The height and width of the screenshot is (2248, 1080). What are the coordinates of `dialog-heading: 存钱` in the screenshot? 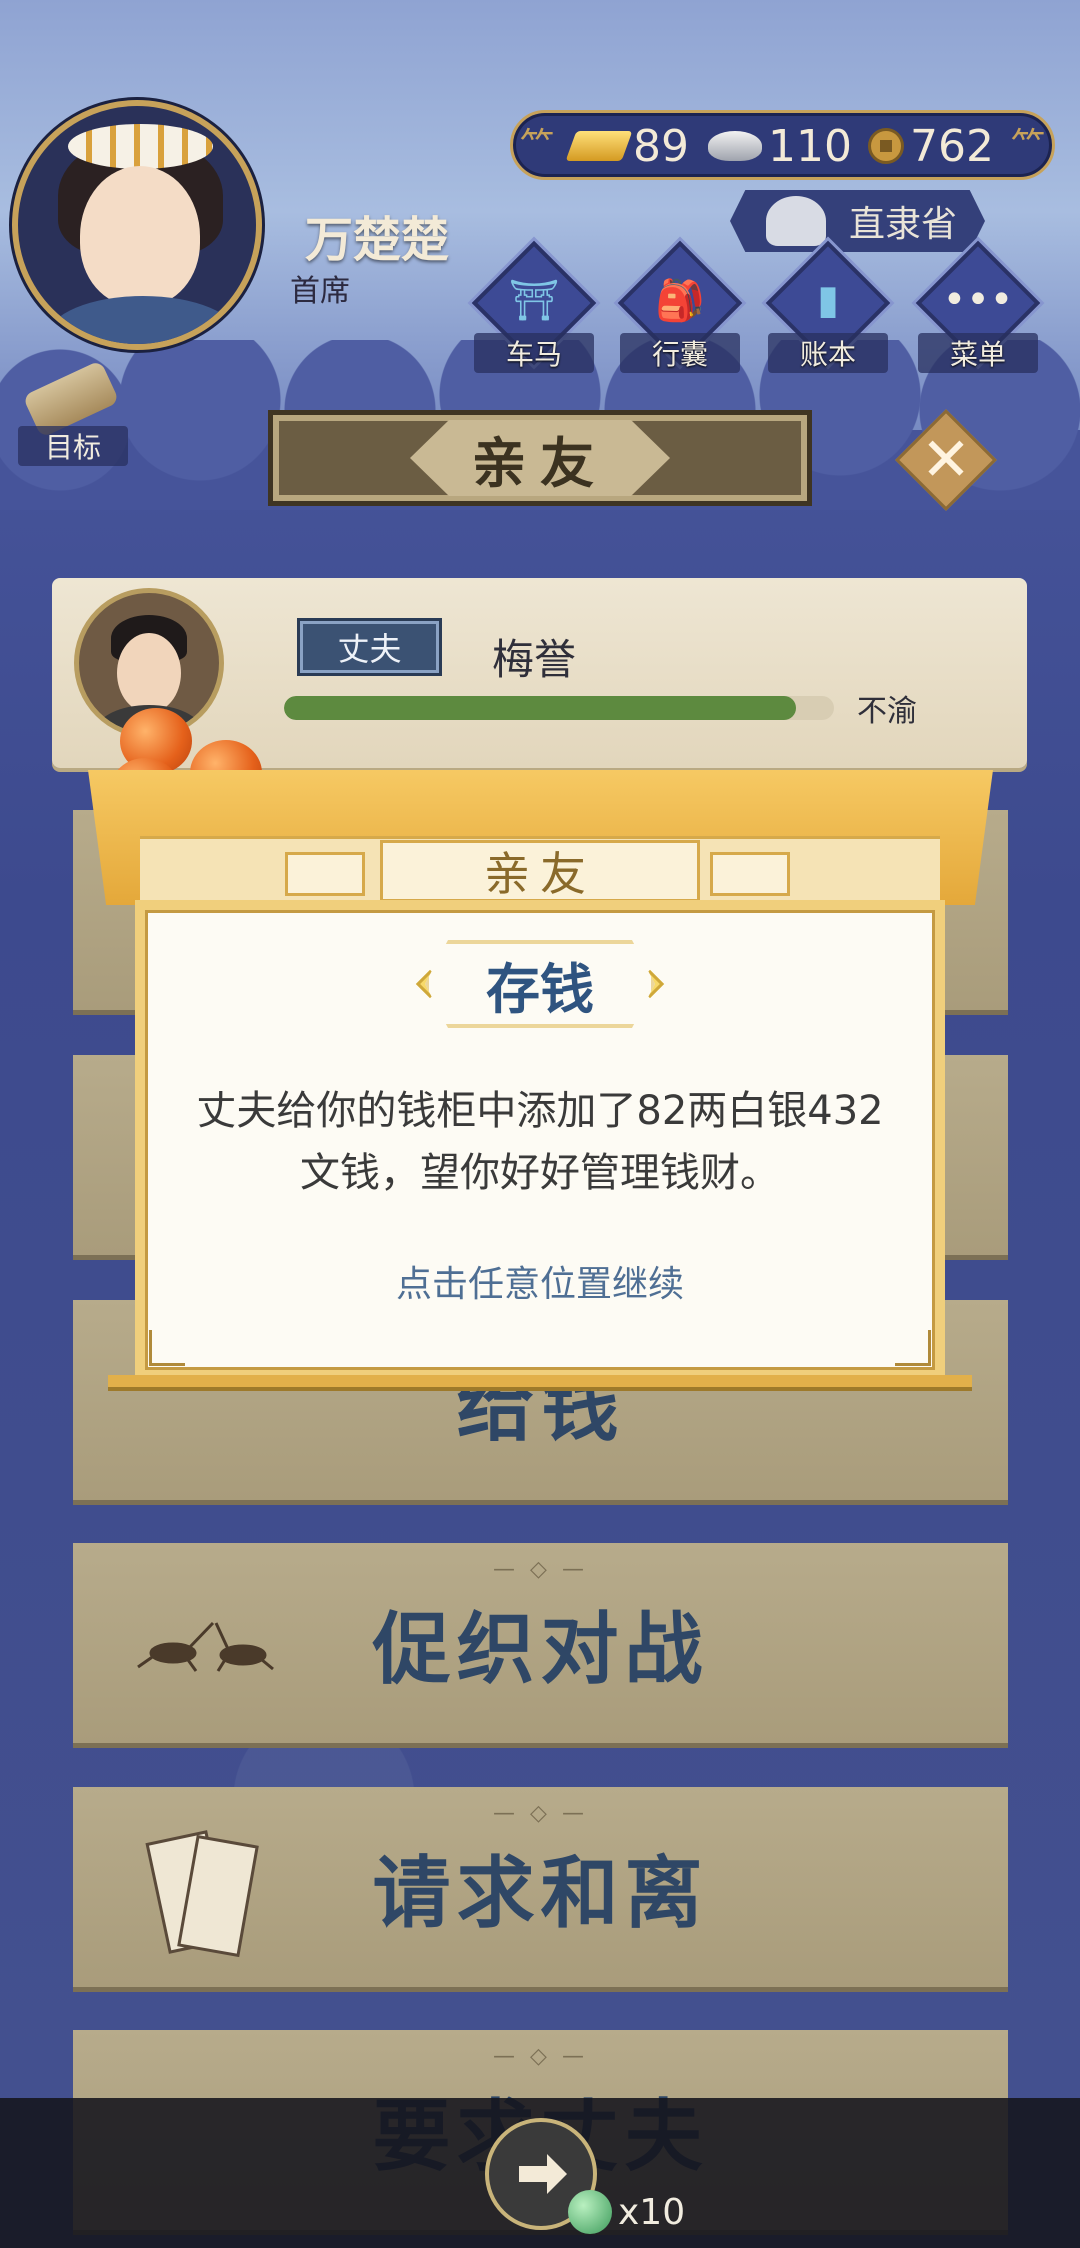 It's located at (540, 984).